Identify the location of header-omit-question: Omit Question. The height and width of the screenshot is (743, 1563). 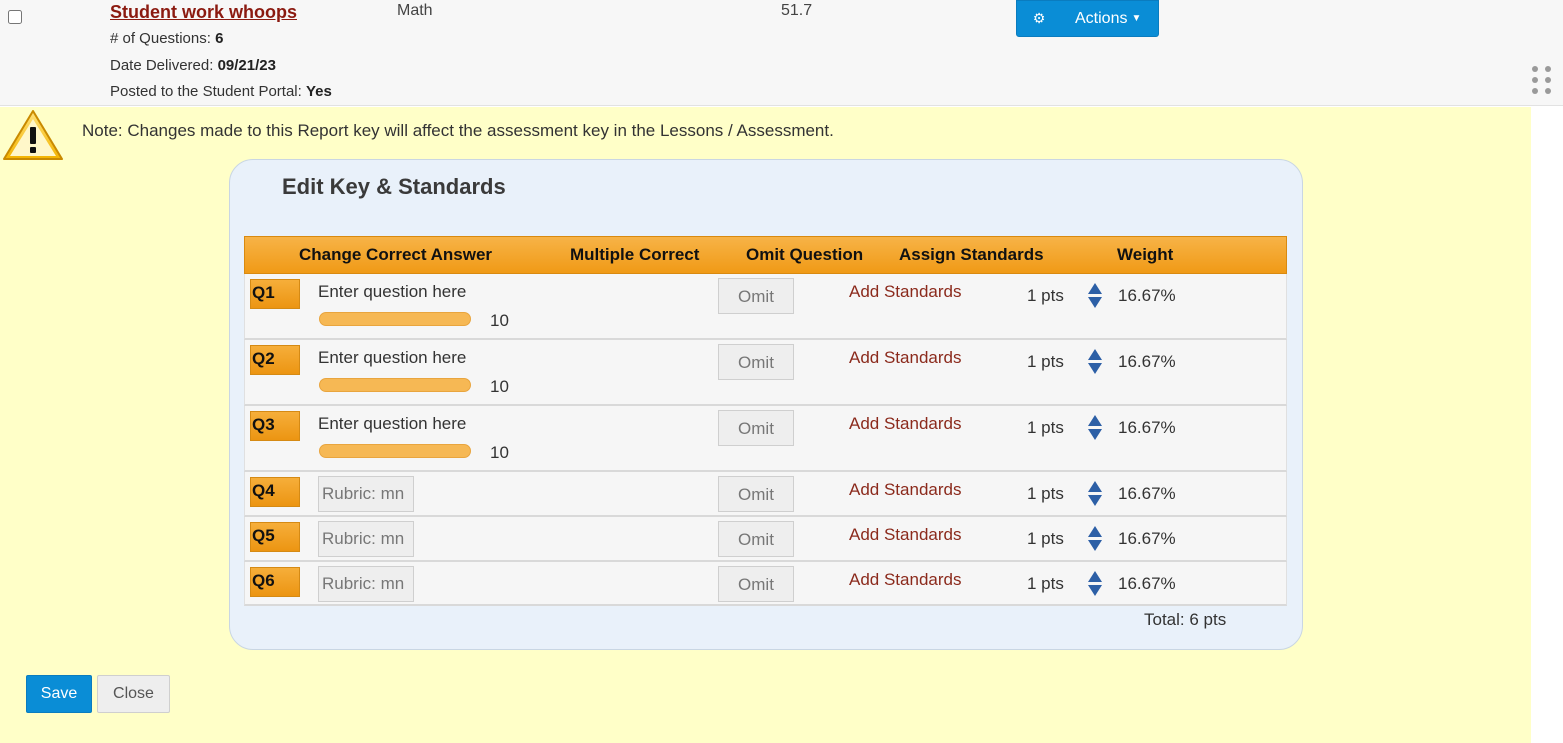
(805, 254).